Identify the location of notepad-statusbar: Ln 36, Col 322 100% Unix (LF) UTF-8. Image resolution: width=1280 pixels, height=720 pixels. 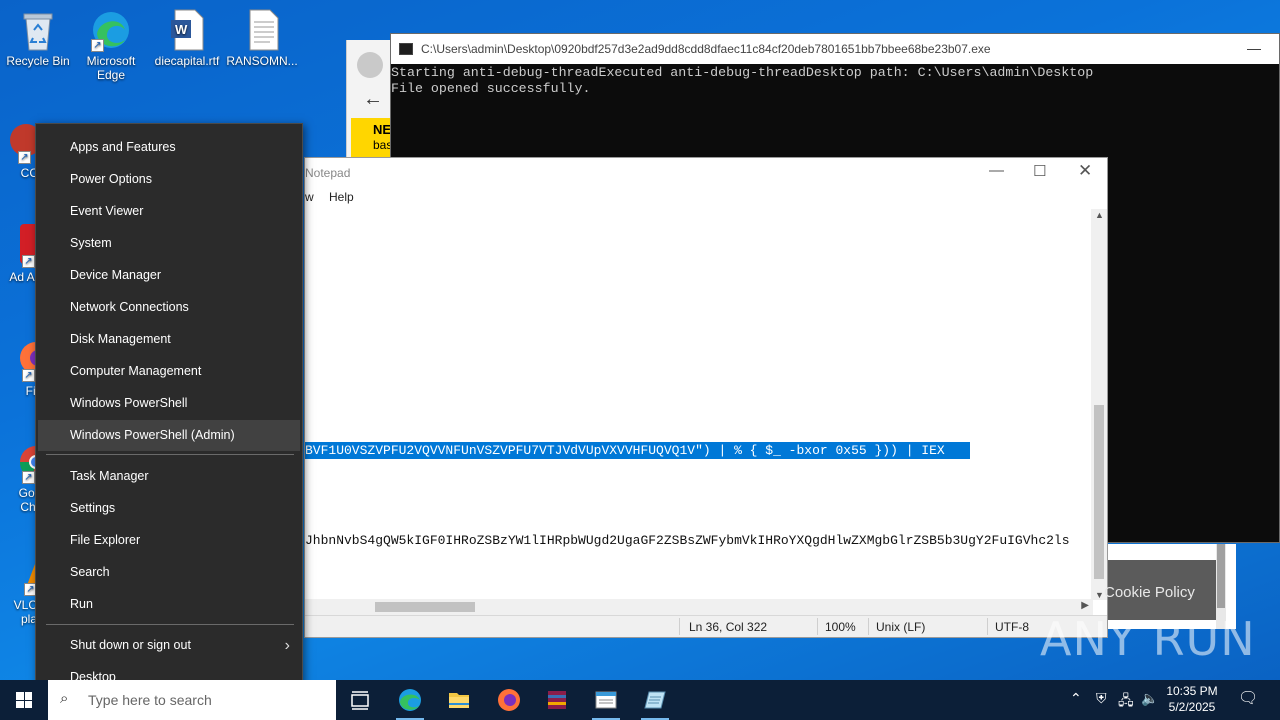
(706, 626).